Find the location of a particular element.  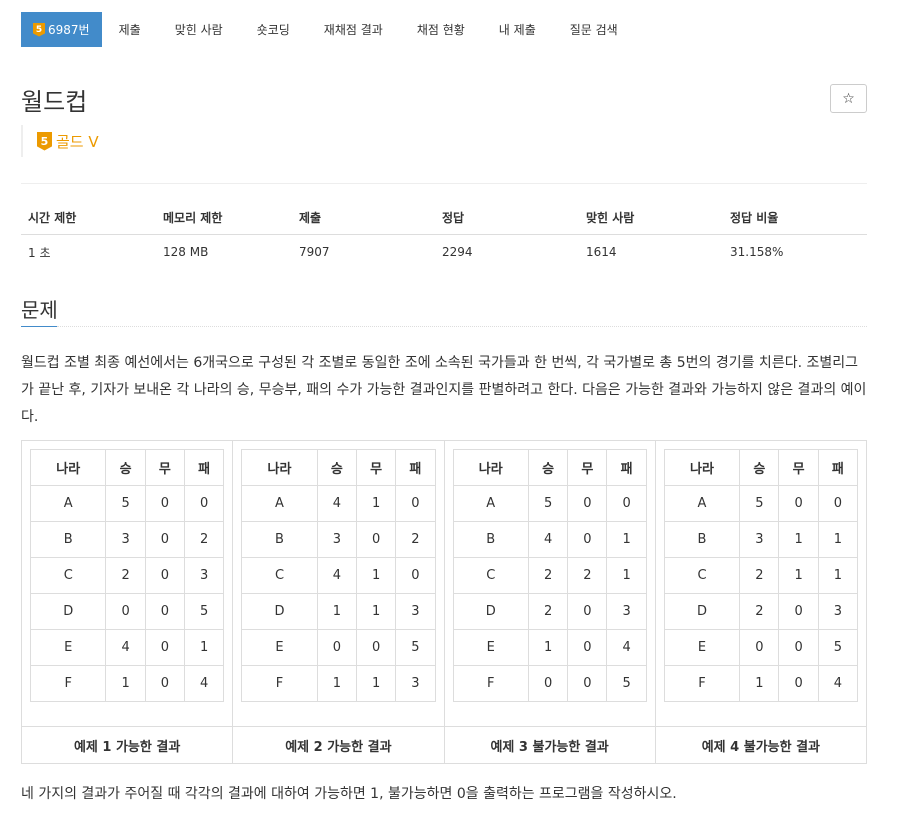

favorite-button: ☆ is located at coordinates (848, 98).